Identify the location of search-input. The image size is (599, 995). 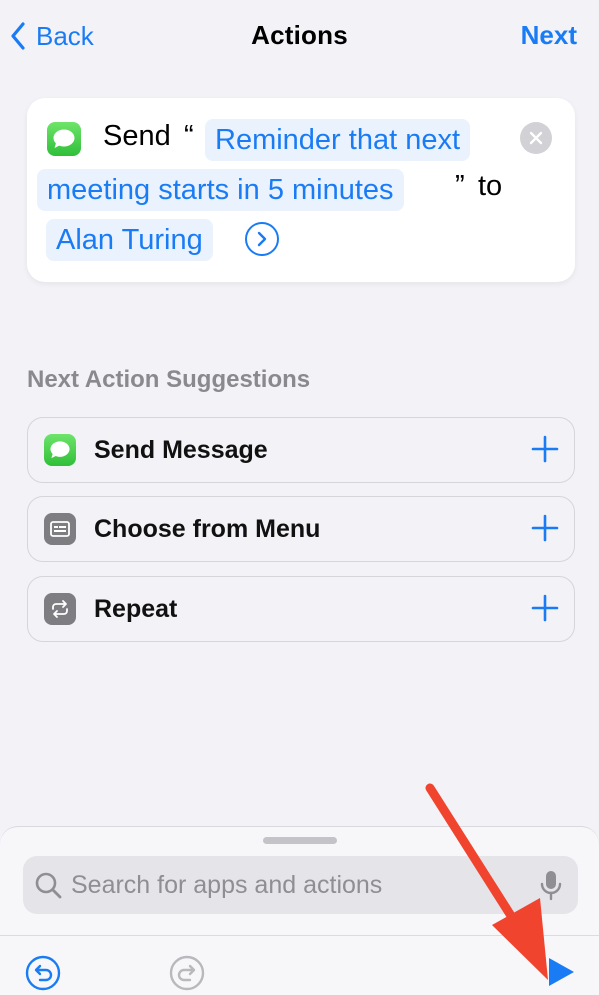
(296, 885).